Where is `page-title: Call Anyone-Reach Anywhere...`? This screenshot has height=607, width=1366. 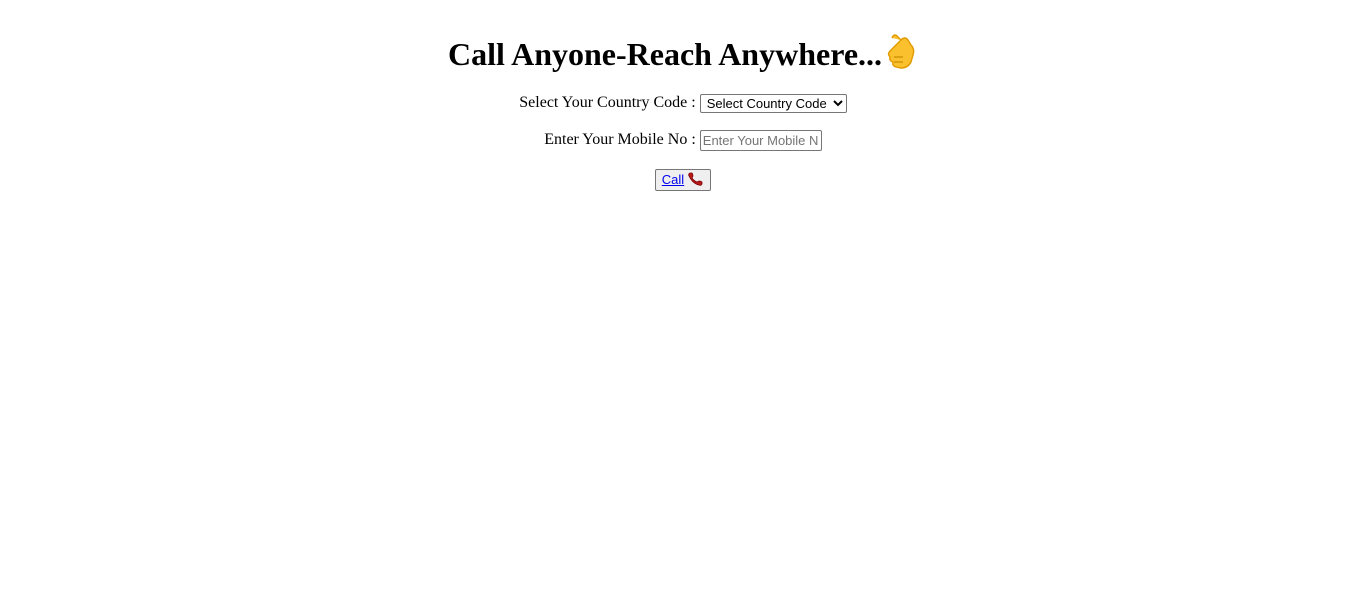
page-title: Call Anyone-Reach Anywhere... is located at coordinates (683, 36).